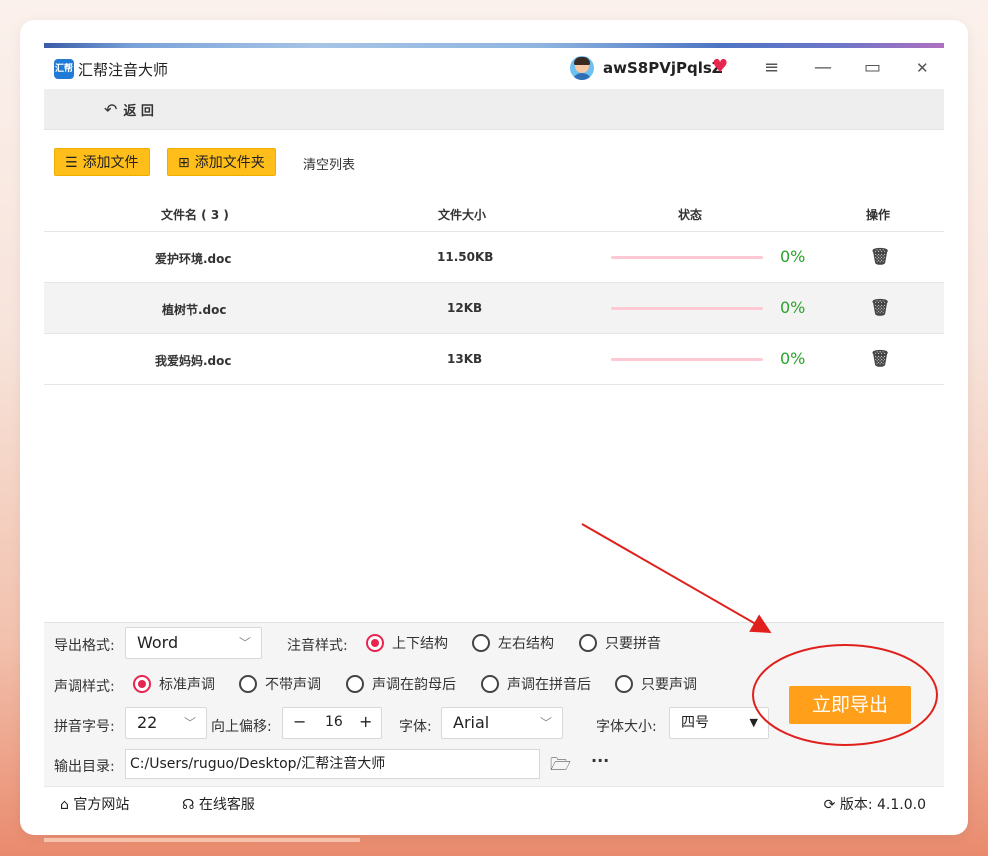  What do you see at coordinates (123, 70) in the screenshot?
I see `app-title: 汇帮注音大师` at bounding box center [123, 70].